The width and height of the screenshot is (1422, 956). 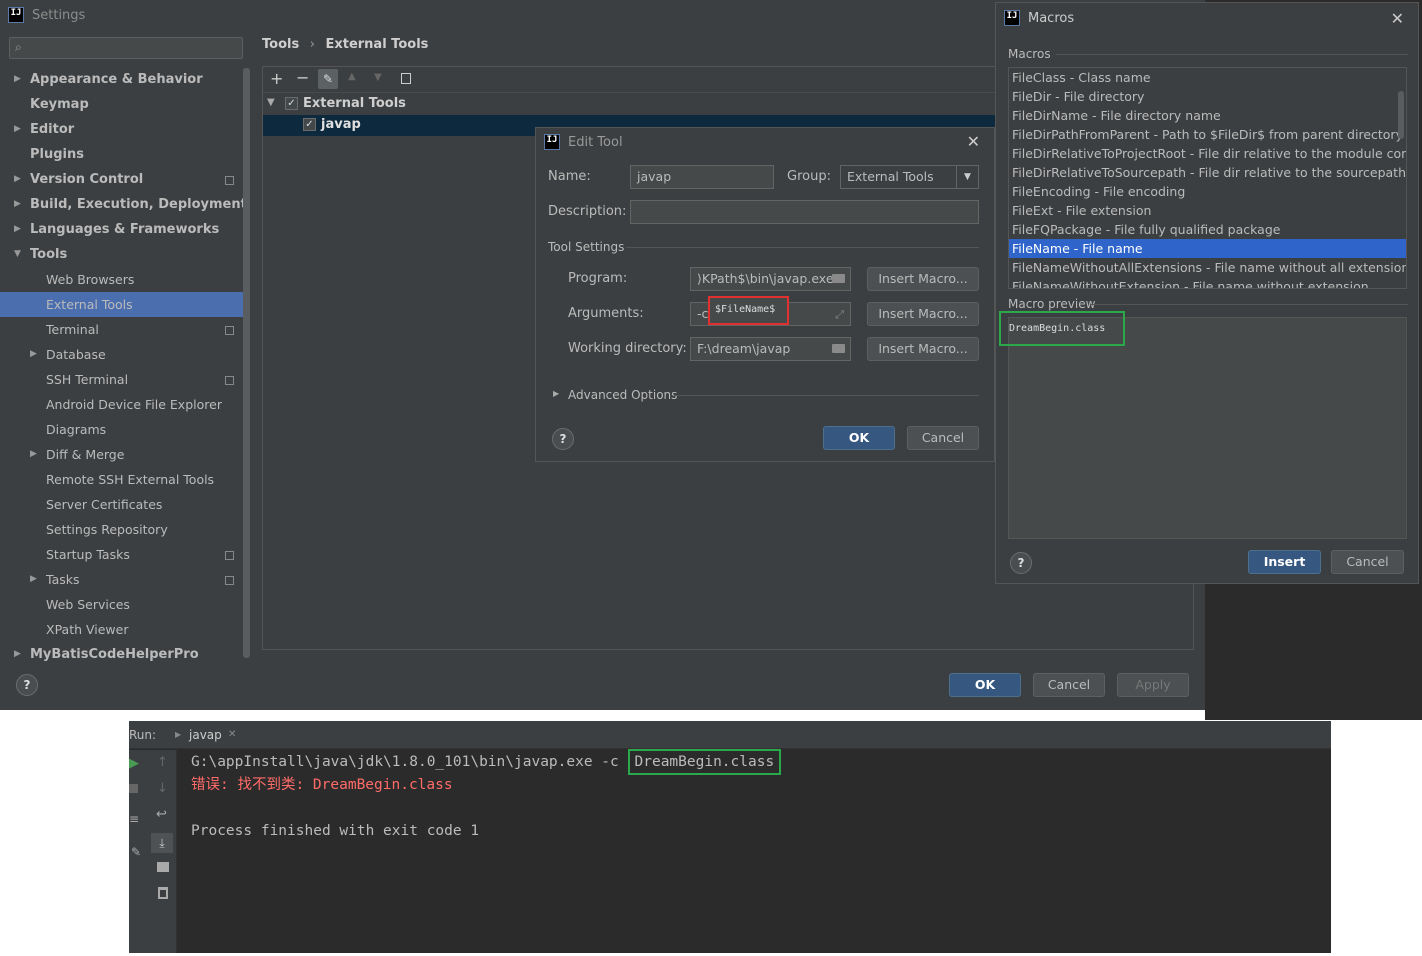 What do you see at coordinates (125, 554) in the screenshot?
I see `tree-item: Startup Tasks` at bounding box center [125, 554].